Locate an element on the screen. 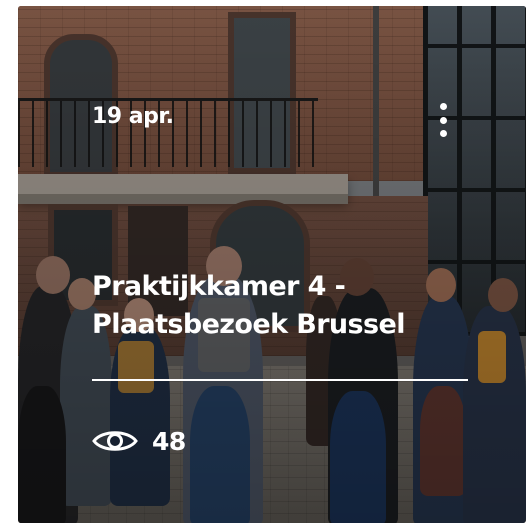  event-date: 19 apr. is located at coordinates (133, 116).